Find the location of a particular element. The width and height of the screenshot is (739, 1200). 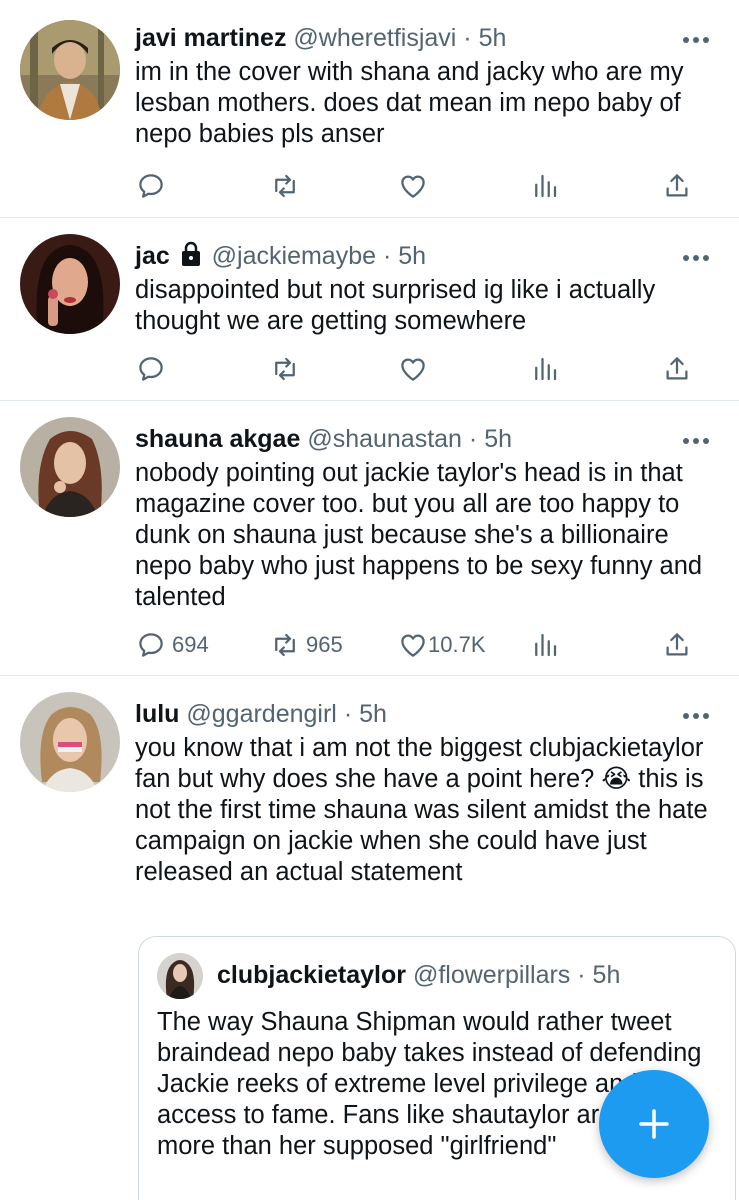

quote-header: clubjackietaylor @flowerpillars · 5h is located at coordinates (418, 975).